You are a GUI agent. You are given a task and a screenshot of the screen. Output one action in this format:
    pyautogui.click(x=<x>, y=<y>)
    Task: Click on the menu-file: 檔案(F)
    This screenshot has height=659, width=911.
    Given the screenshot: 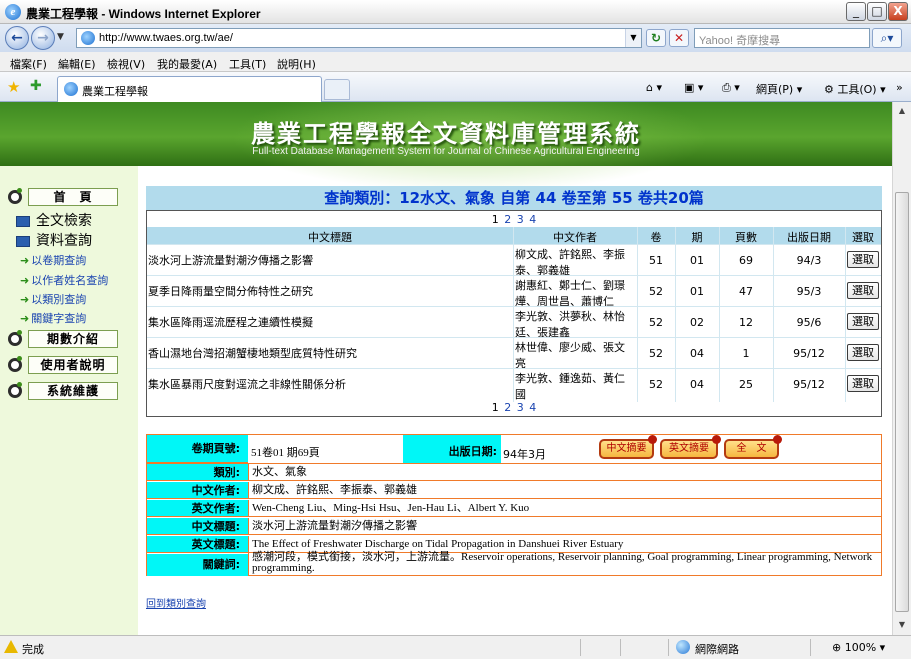 What is the action you would take?
    pyautogui.click(x=28, y=64)
    